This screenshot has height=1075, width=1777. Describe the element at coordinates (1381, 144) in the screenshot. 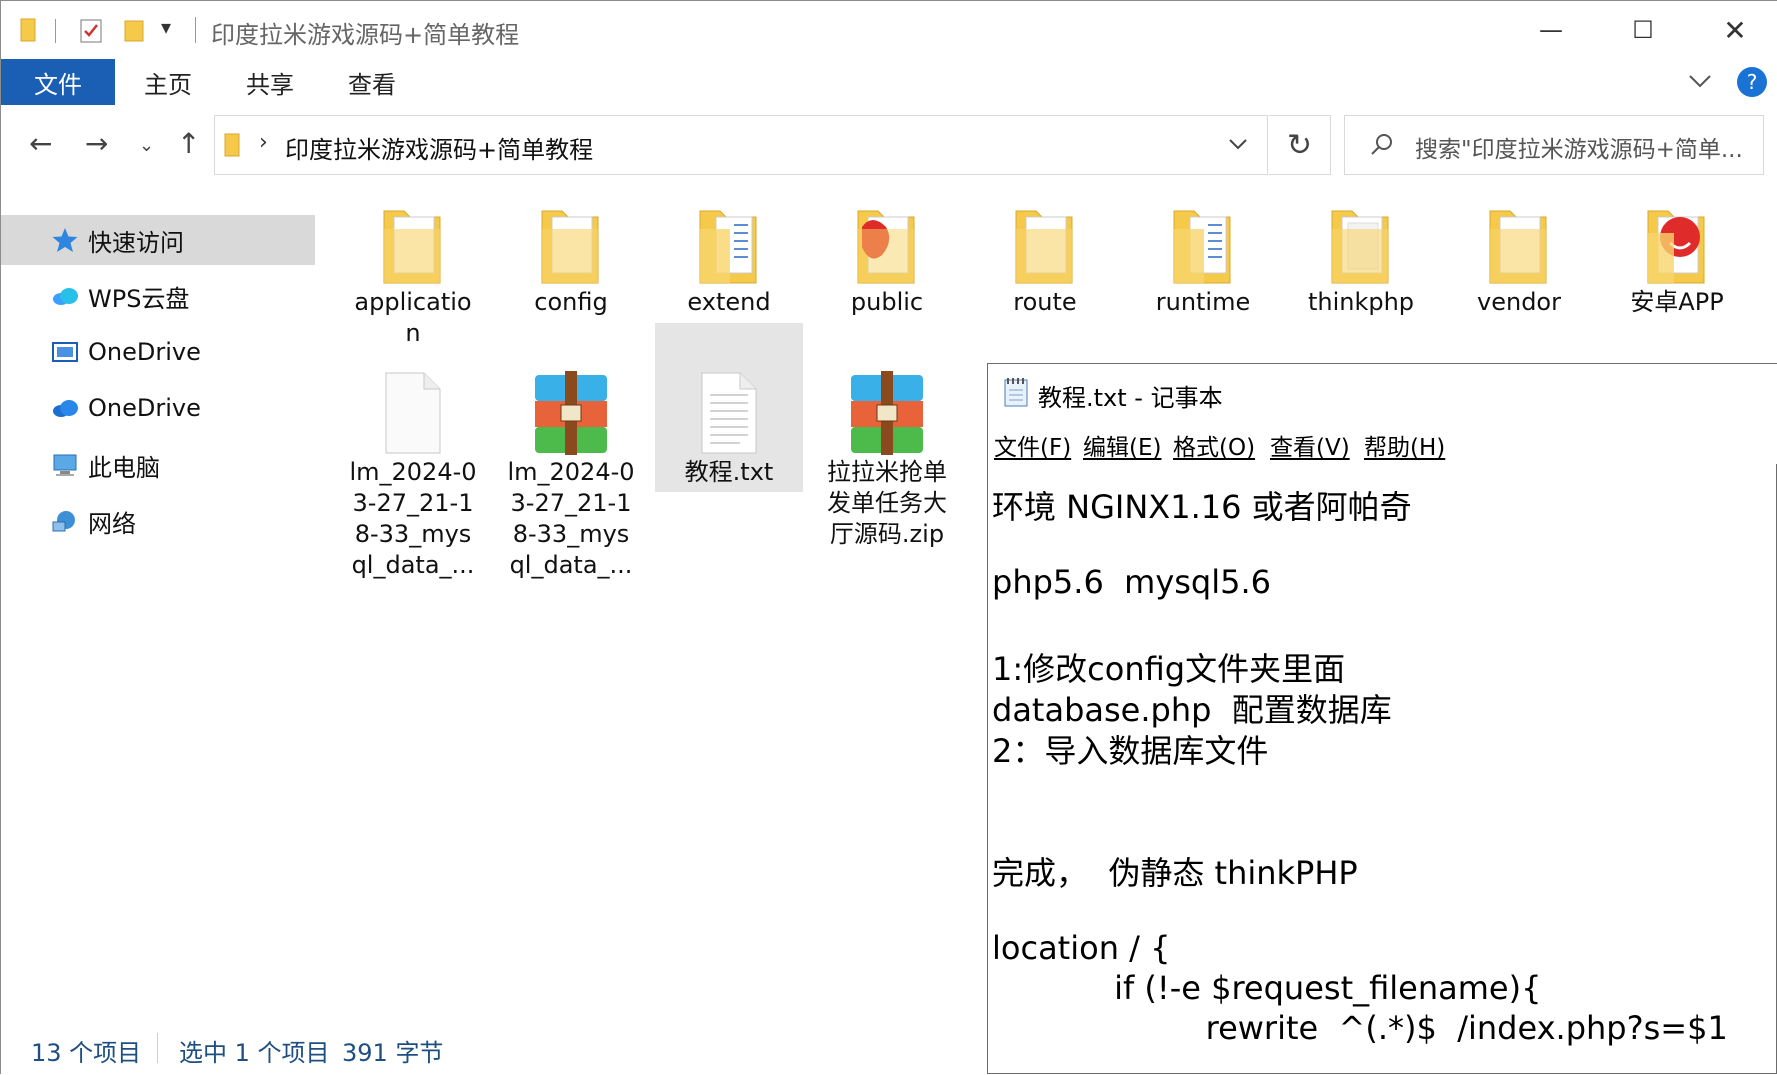

I see `search-icon` at that location.